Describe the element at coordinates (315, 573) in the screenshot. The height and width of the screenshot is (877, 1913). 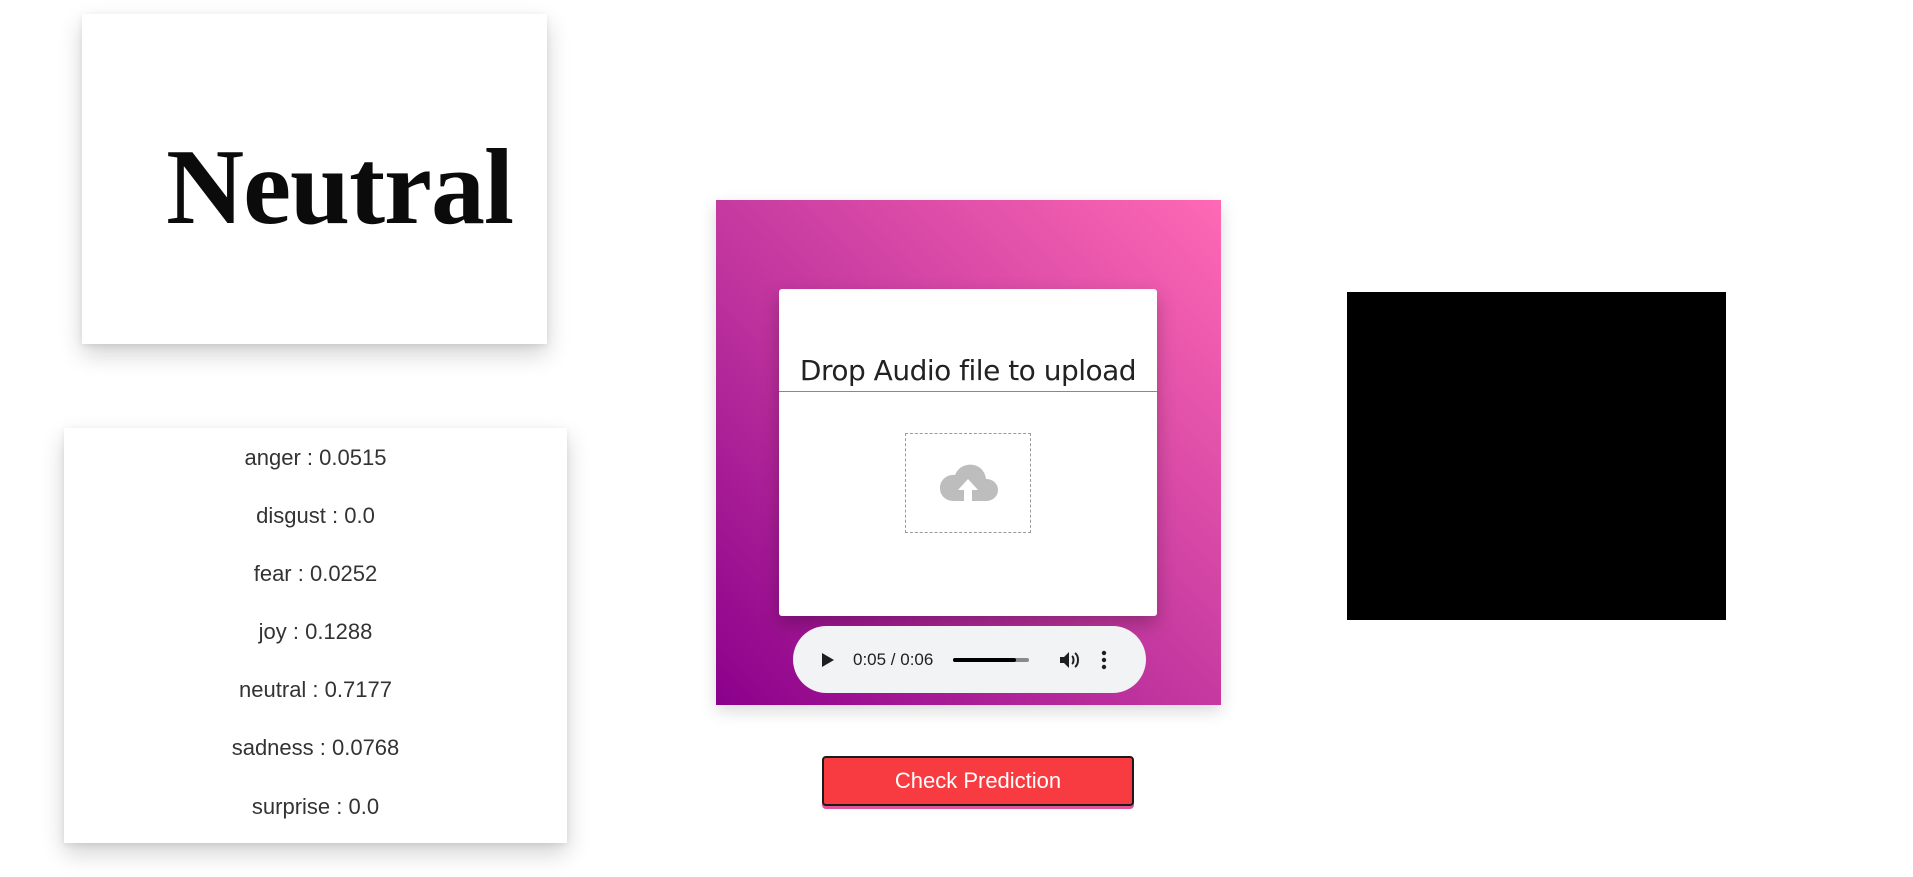
I see `score-fear: fear : 0.0252` at that location.